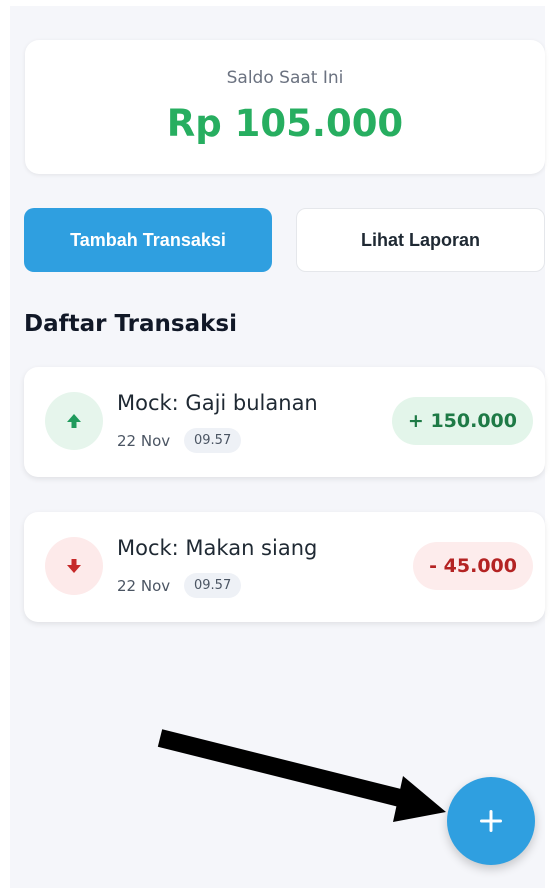 The image size is (550, 894). What do you see at coordinates (473, 566) in the screenshot?
I see `transaction-amount: - 45.000` at bounding box center [473, 566].